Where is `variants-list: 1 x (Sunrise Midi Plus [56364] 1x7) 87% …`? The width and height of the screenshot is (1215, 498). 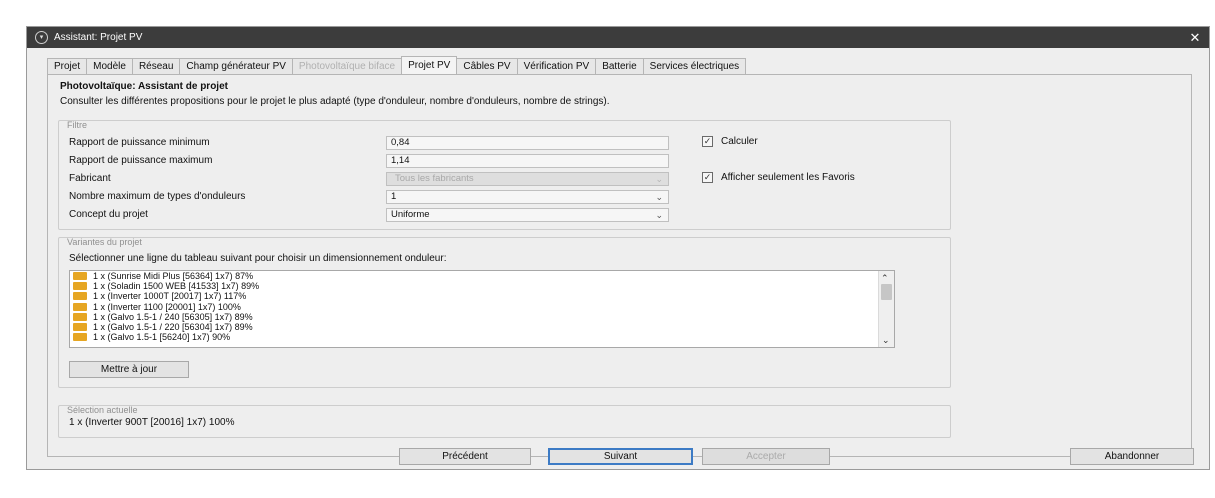 variants-list: 1 x (Sunrise Midi Plus [56364] 1x7) 87% … is located at coordinates (482, 309).